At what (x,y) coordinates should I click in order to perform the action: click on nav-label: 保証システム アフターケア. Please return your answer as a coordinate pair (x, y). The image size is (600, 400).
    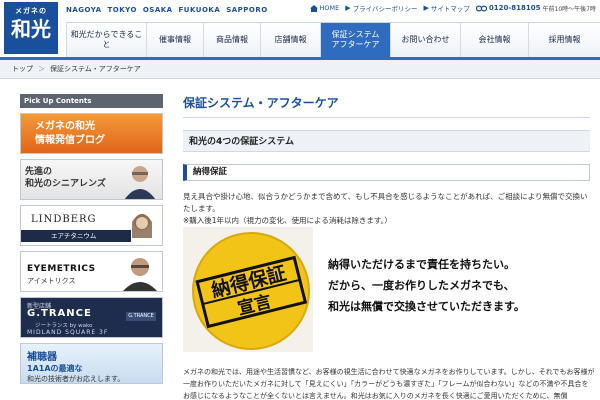
    Looking at the image, I should click on (355, 39).